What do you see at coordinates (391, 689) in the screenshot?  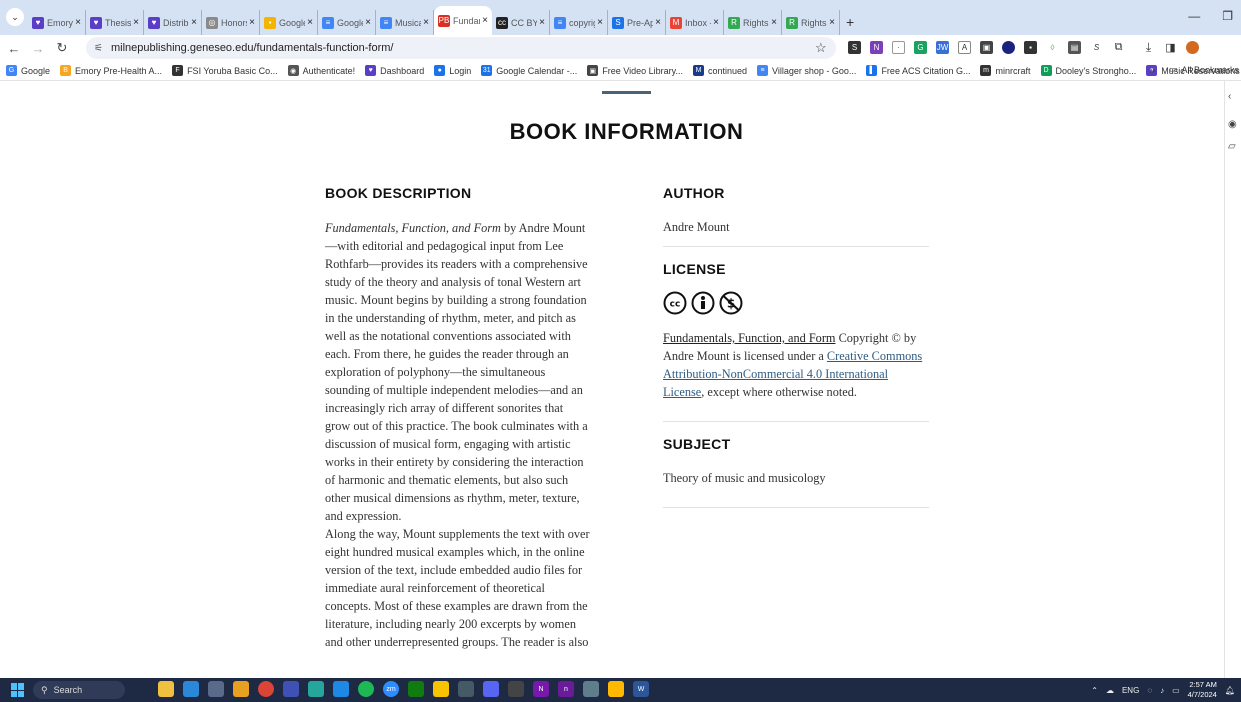 I see `zoom-icon: zm` at bounding box center [391, 689].